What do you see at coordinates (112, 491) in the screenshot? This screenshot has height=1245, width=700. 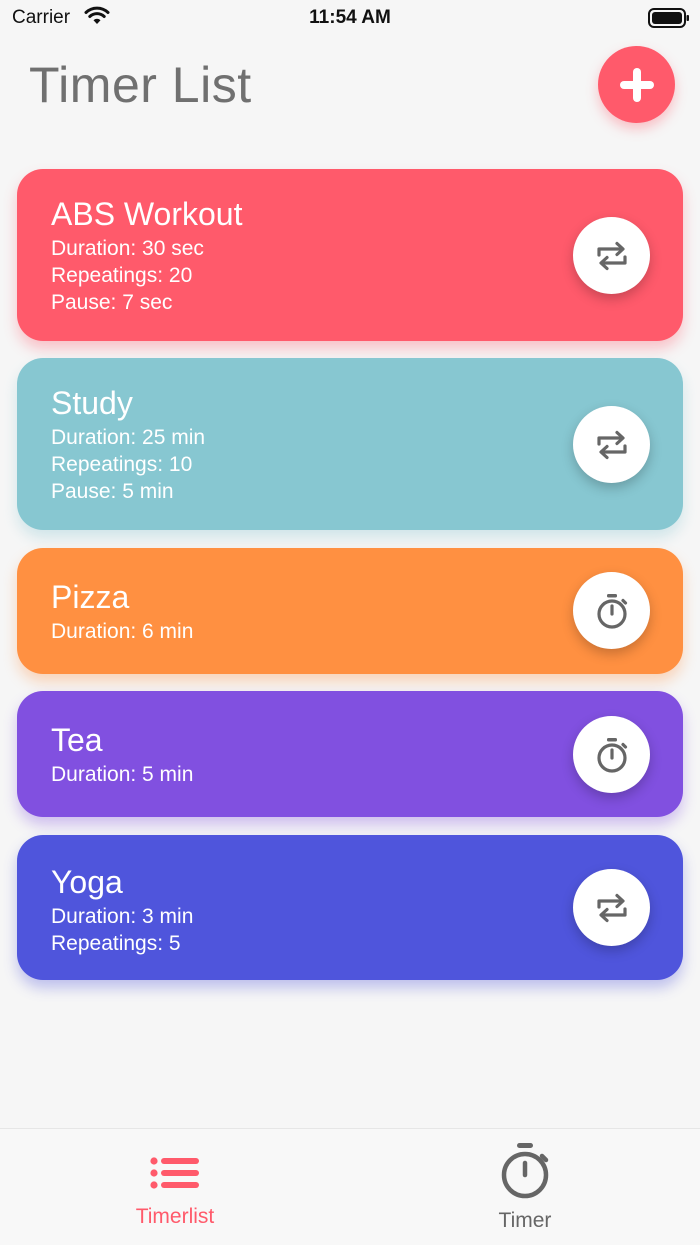 I see `timer-pause: Pause: 5 min` at bounding box center [112, 491].